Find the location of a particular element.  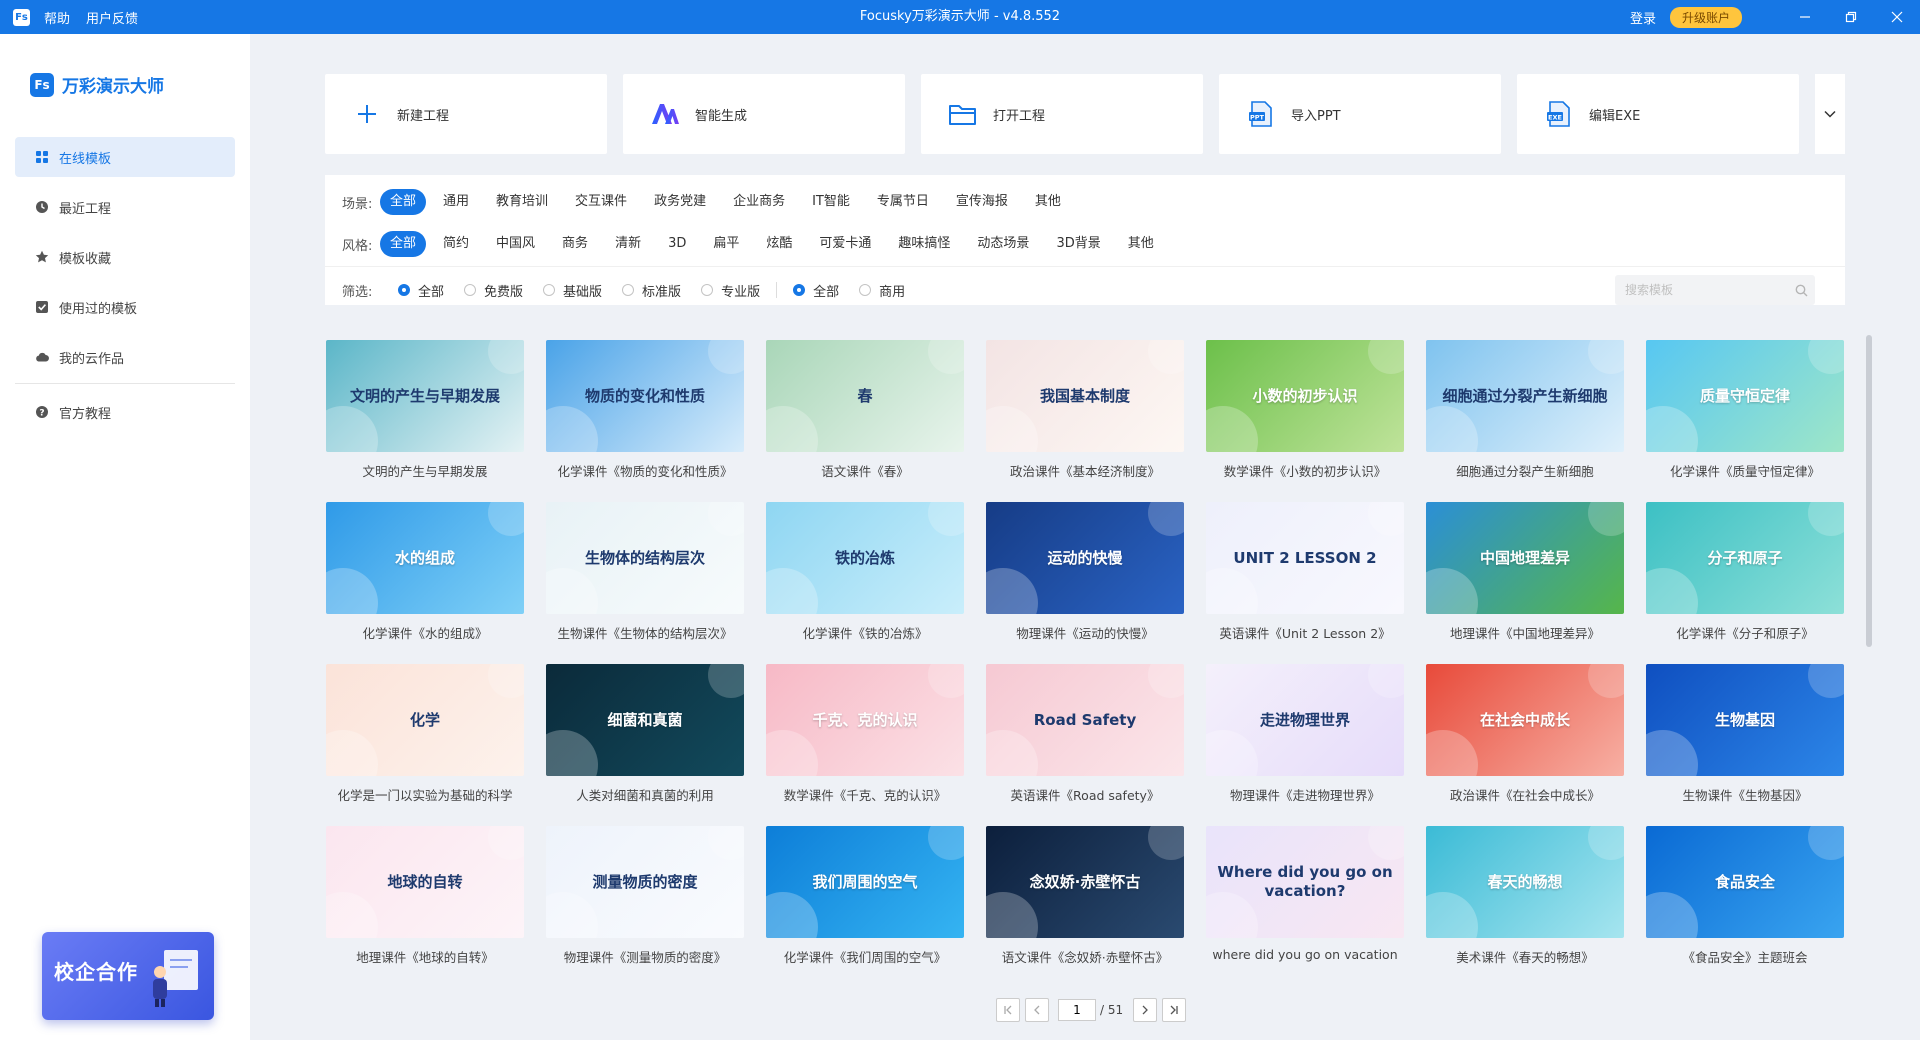

template-thumbnail: 生物体的结构层次 is located at coordinates (645, 558).